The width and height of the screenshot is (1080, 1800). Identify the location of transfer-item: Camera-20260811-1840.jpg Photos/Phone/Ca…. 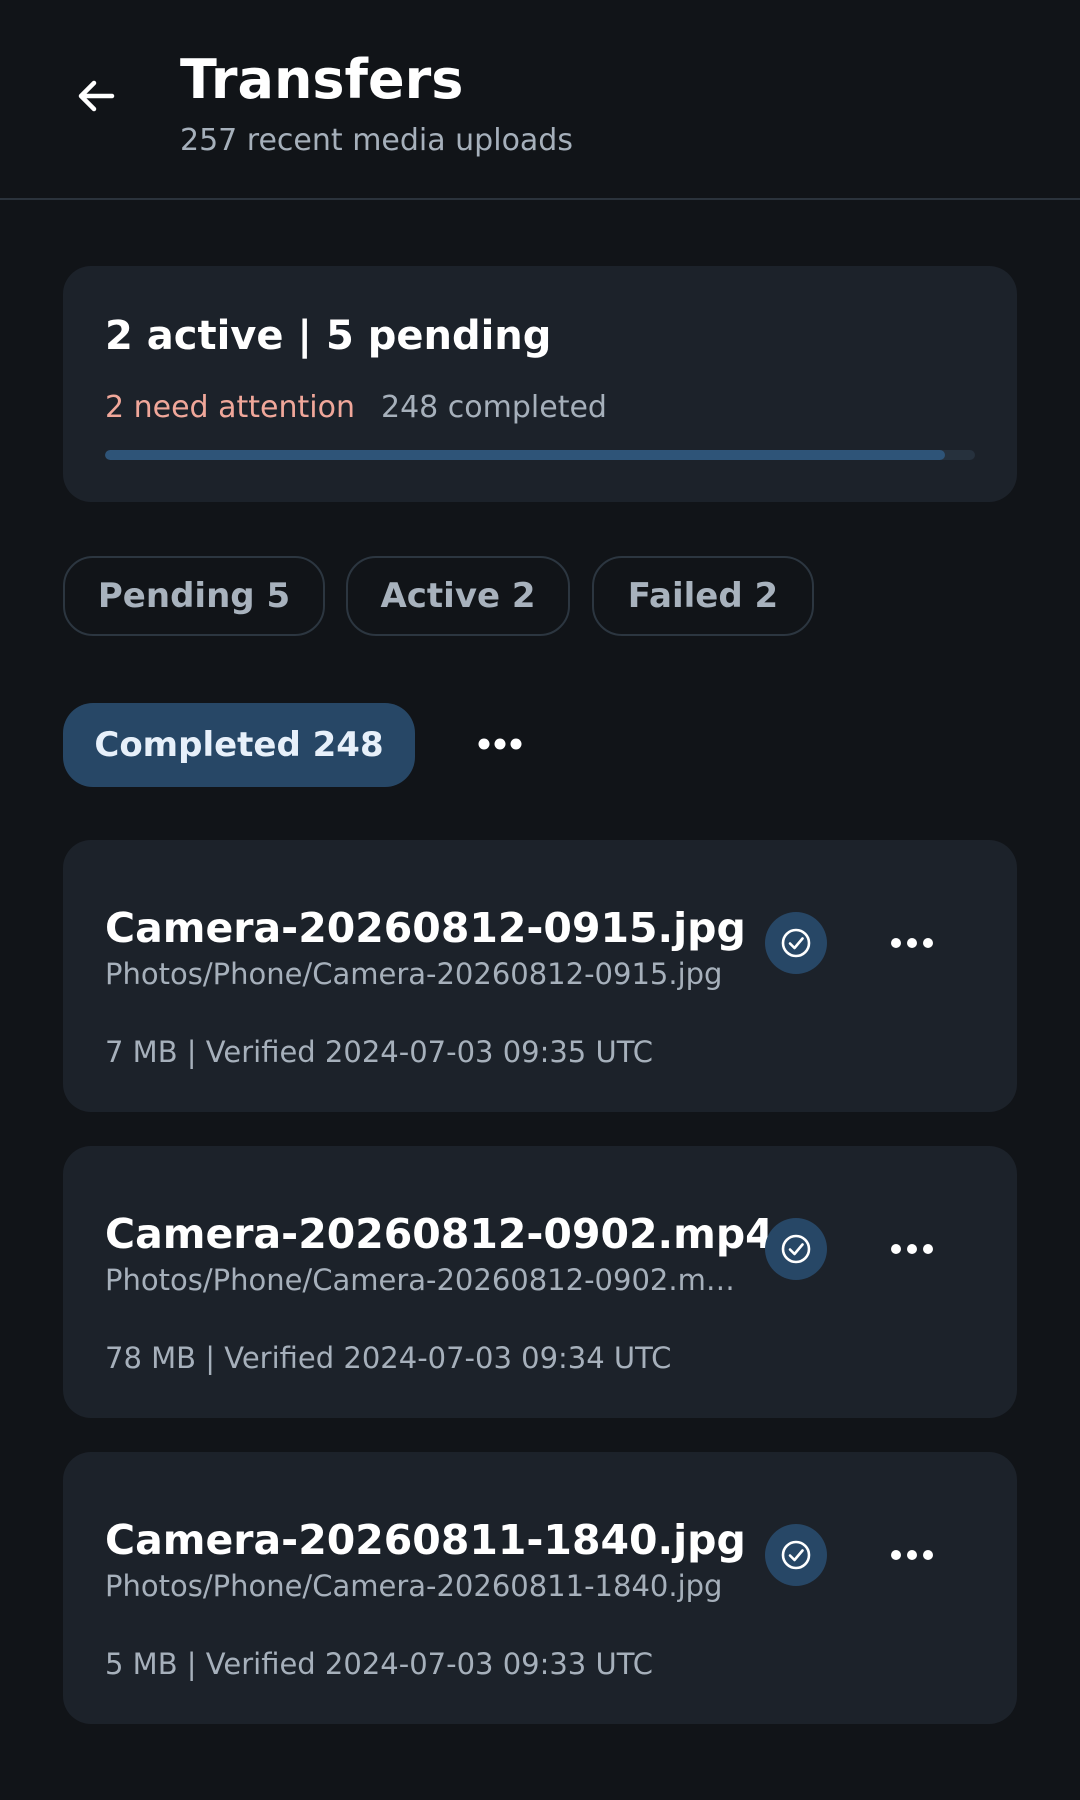
(540, 1588).